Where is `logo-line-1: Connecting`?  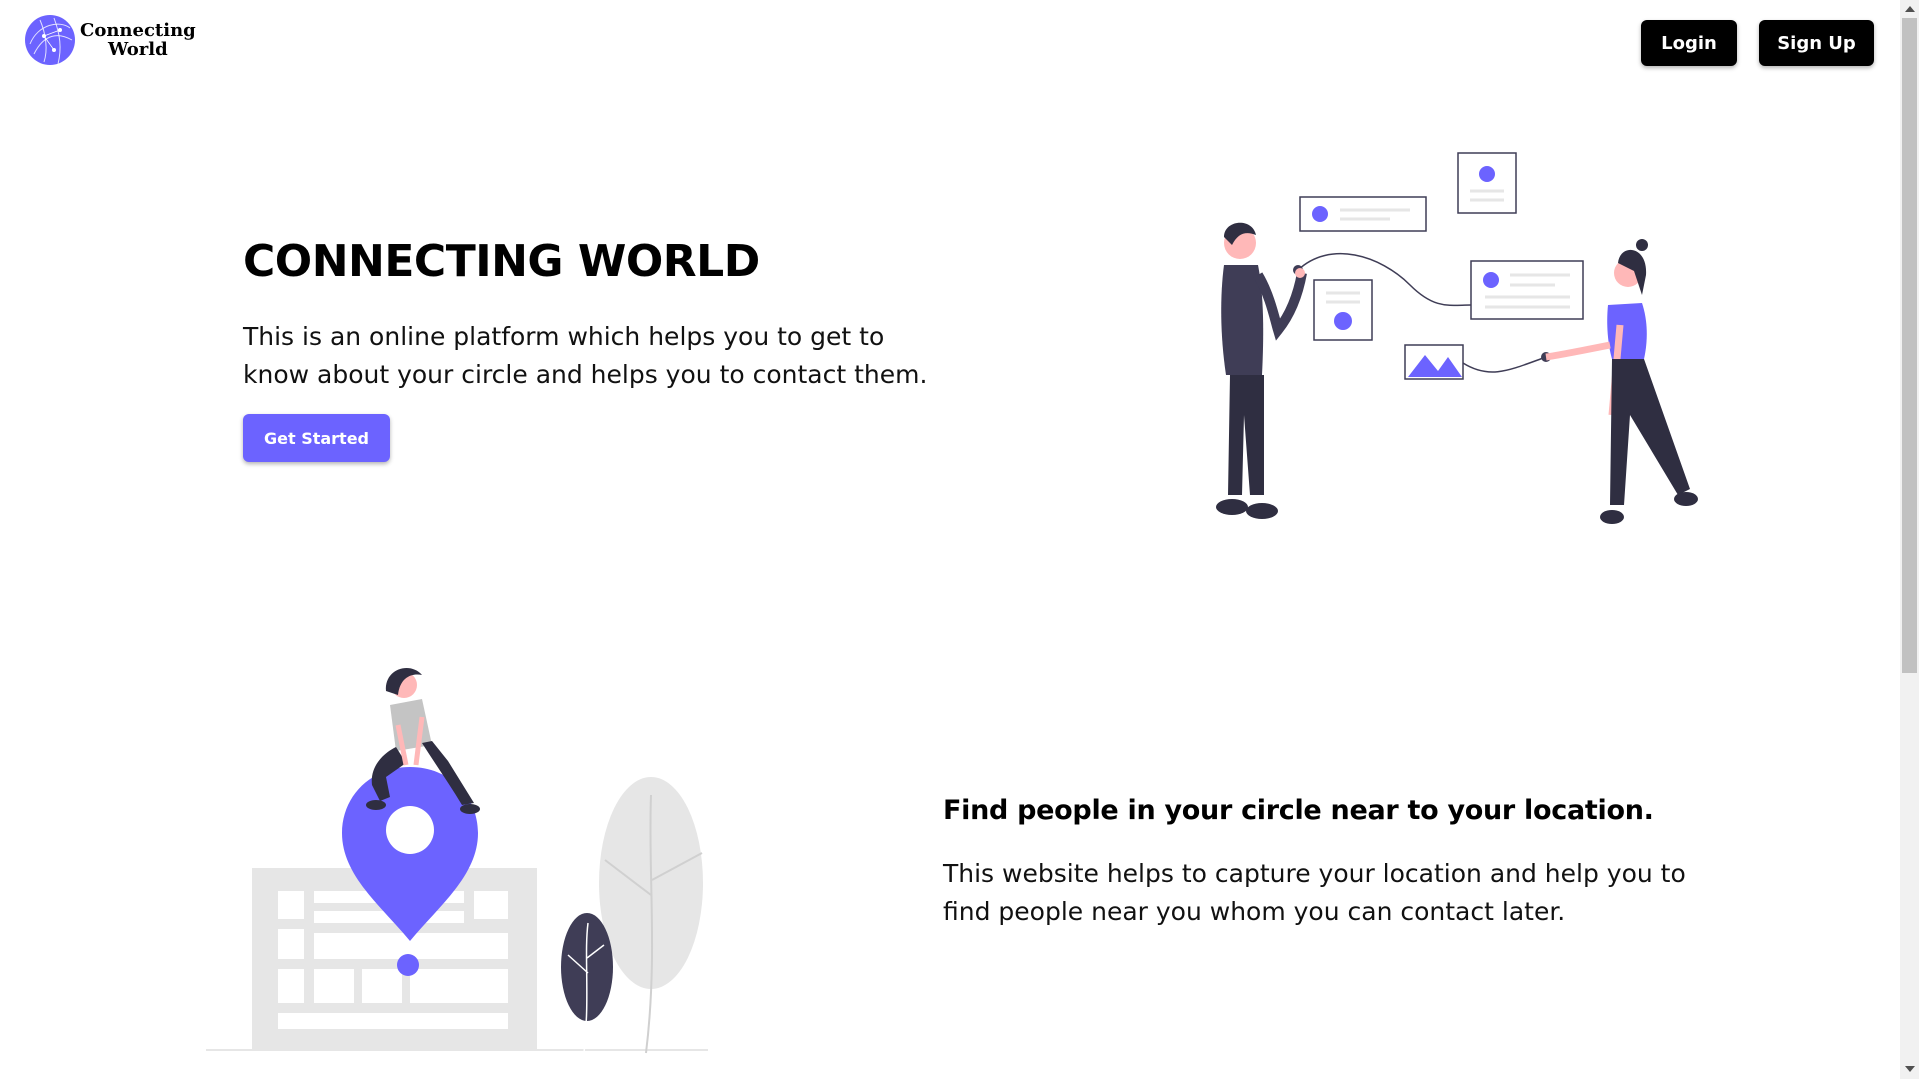 logo-line-1: Connecting is located at coordinates (138, 30).